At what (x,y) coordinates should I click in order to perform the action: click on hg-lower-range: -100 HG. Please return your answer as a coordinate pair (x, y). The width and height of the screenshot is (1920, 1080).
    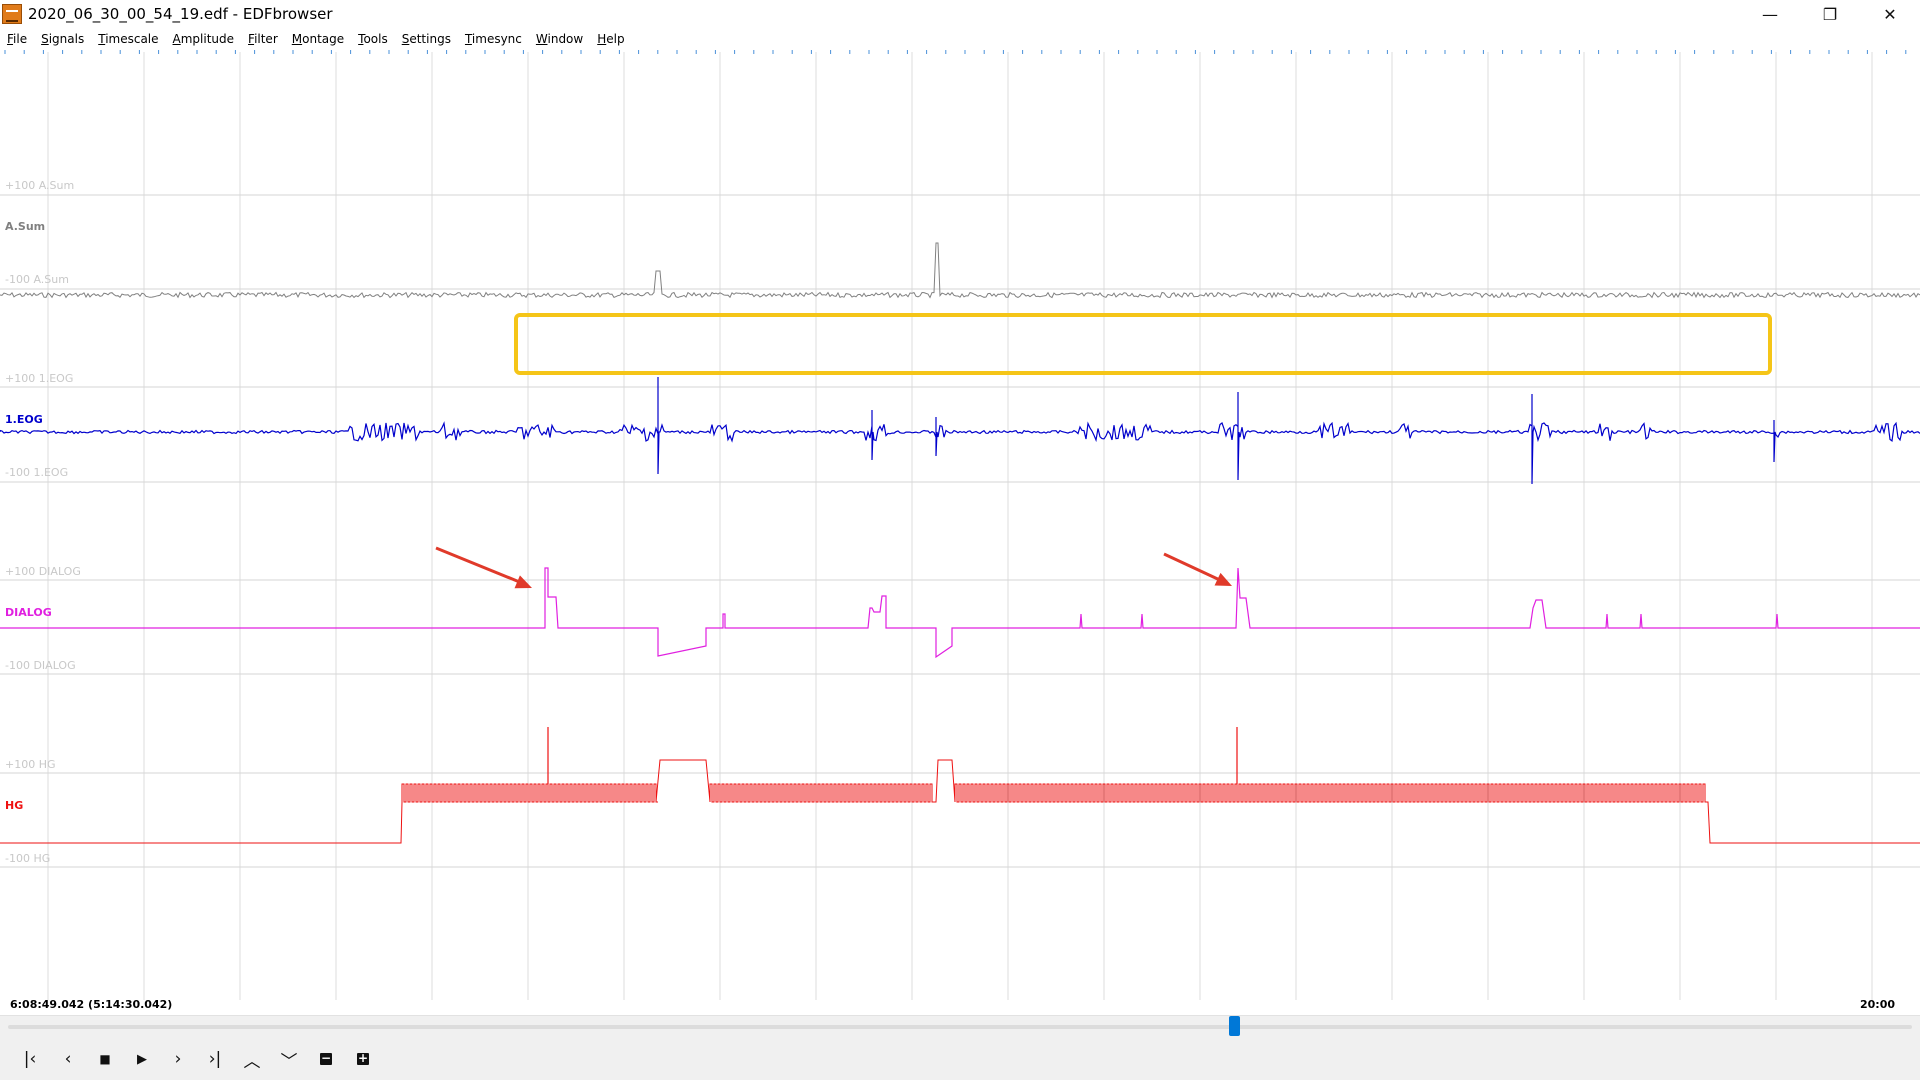
    Looking at the image, I should click on (28, 858).